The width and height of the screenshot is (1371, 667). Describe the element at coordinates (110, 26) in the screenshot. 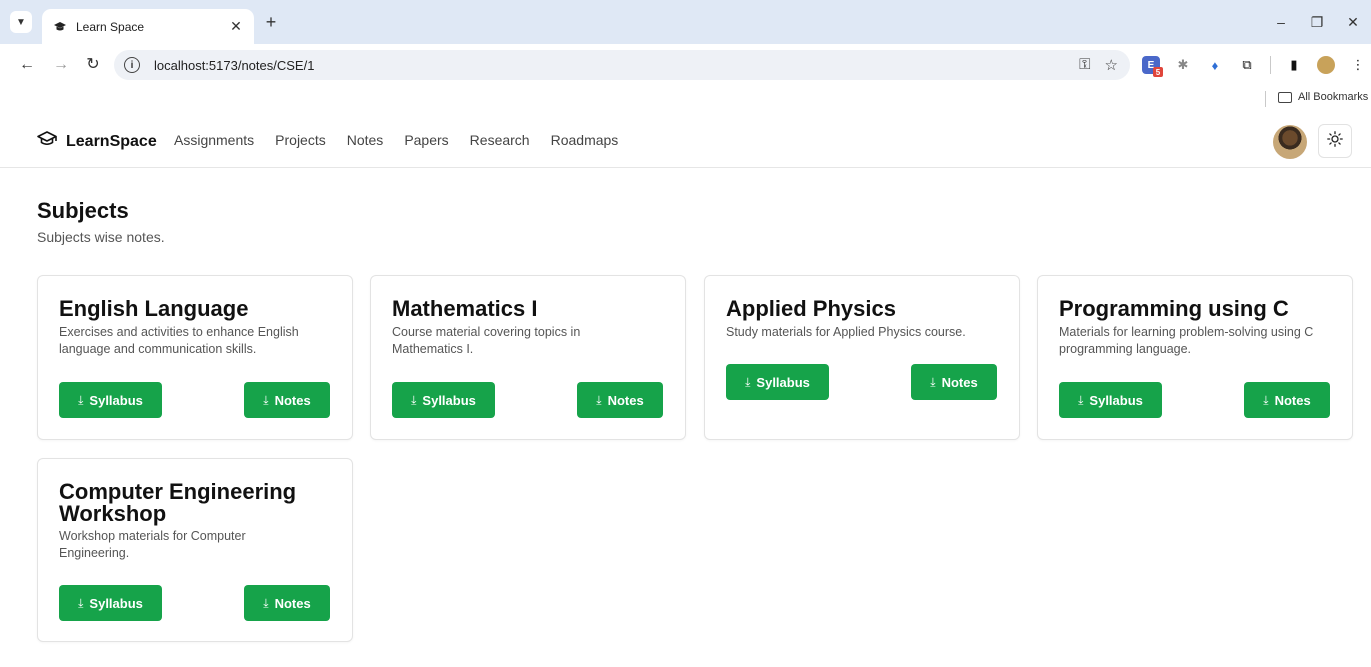

I see `tab-title: Learn Space` at that location.